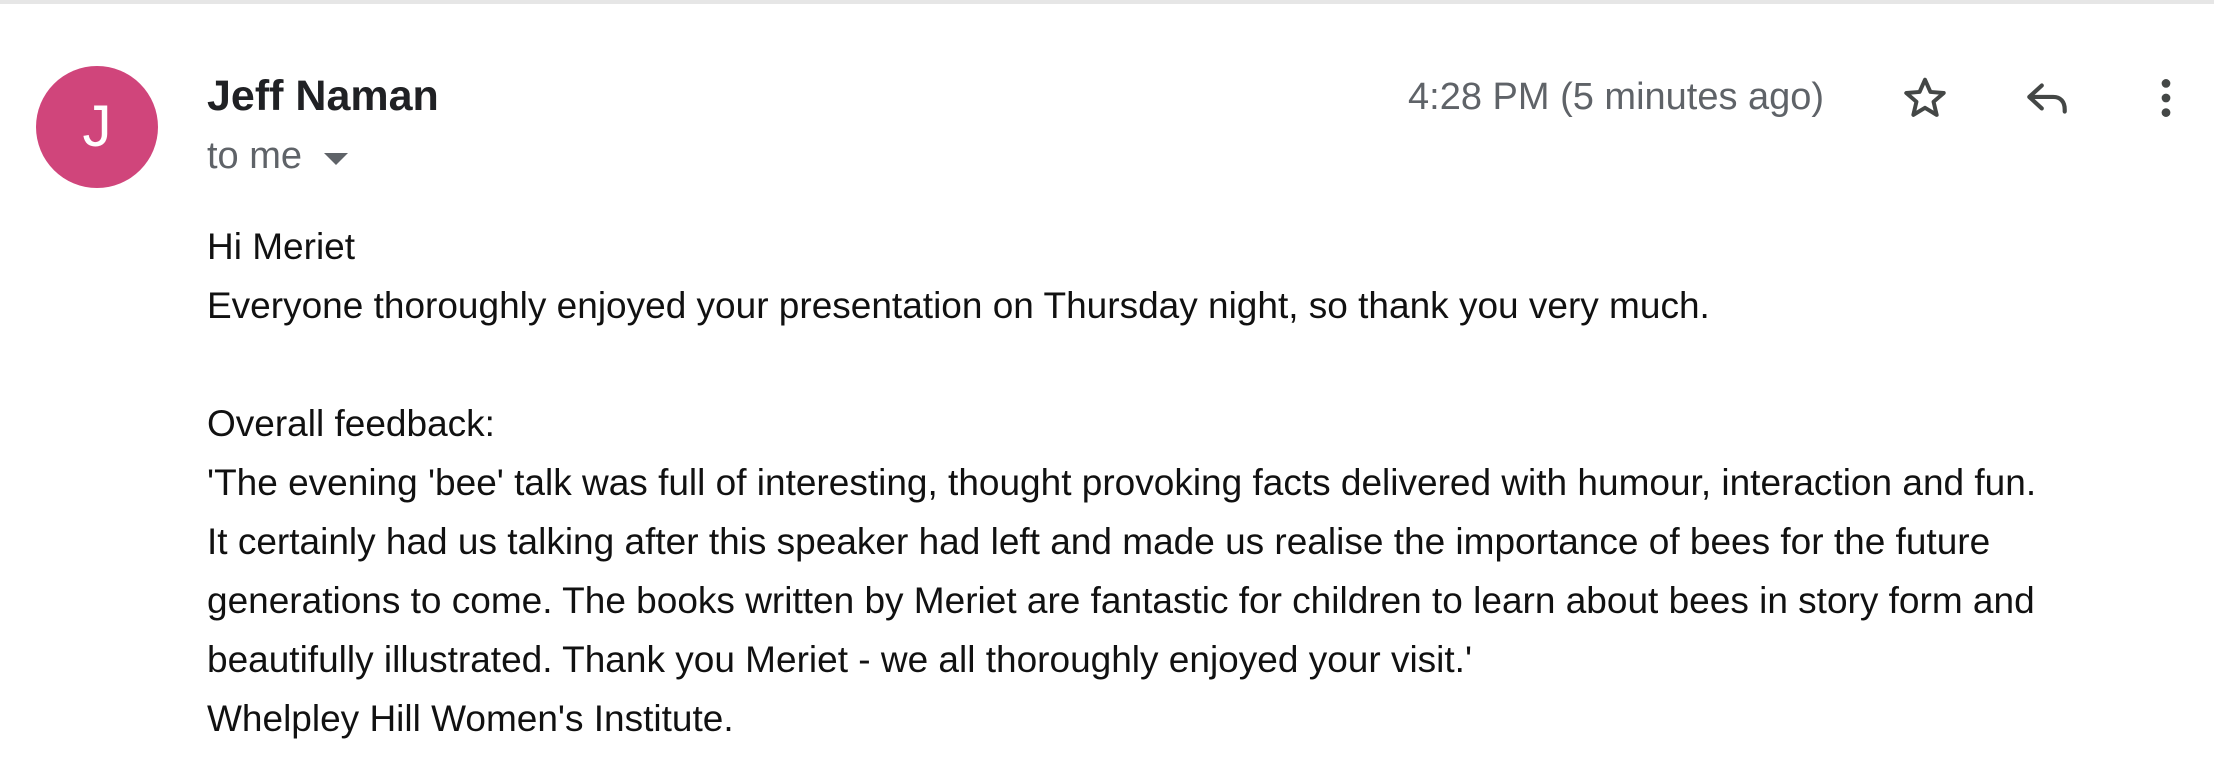 This screenshot has height=770, width=2214. What do you see at coordinates (1616, 97) in the screenshot?
I see `message-timestamp: 4:28 PM (5 minutes ago)` at bounding box center [1616, 97].